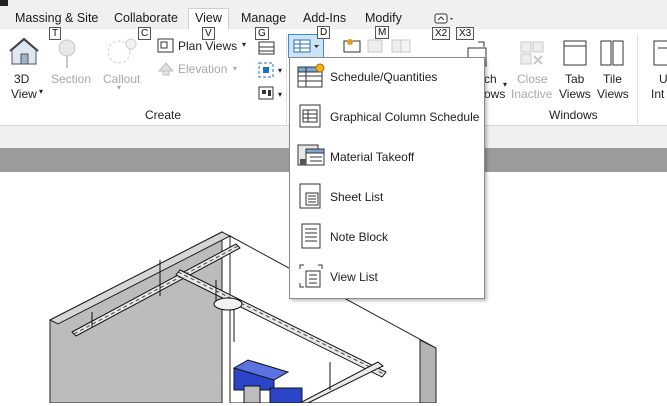 Image resolution: width=667 pixels, height=406 pixels. What do you see at coordinates (166, 69) in the screenshot?
I see `elevation-icon` at bounding box center [166, 69].